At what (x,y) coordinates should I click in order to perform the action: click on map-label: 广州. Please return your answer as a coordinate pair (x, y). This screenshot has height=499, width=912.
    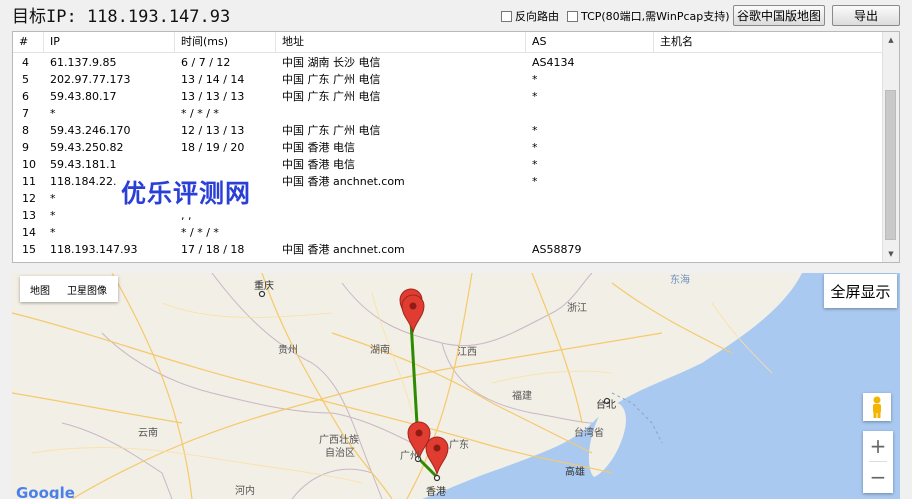
    Looking at the image, I should click on (410, 456).